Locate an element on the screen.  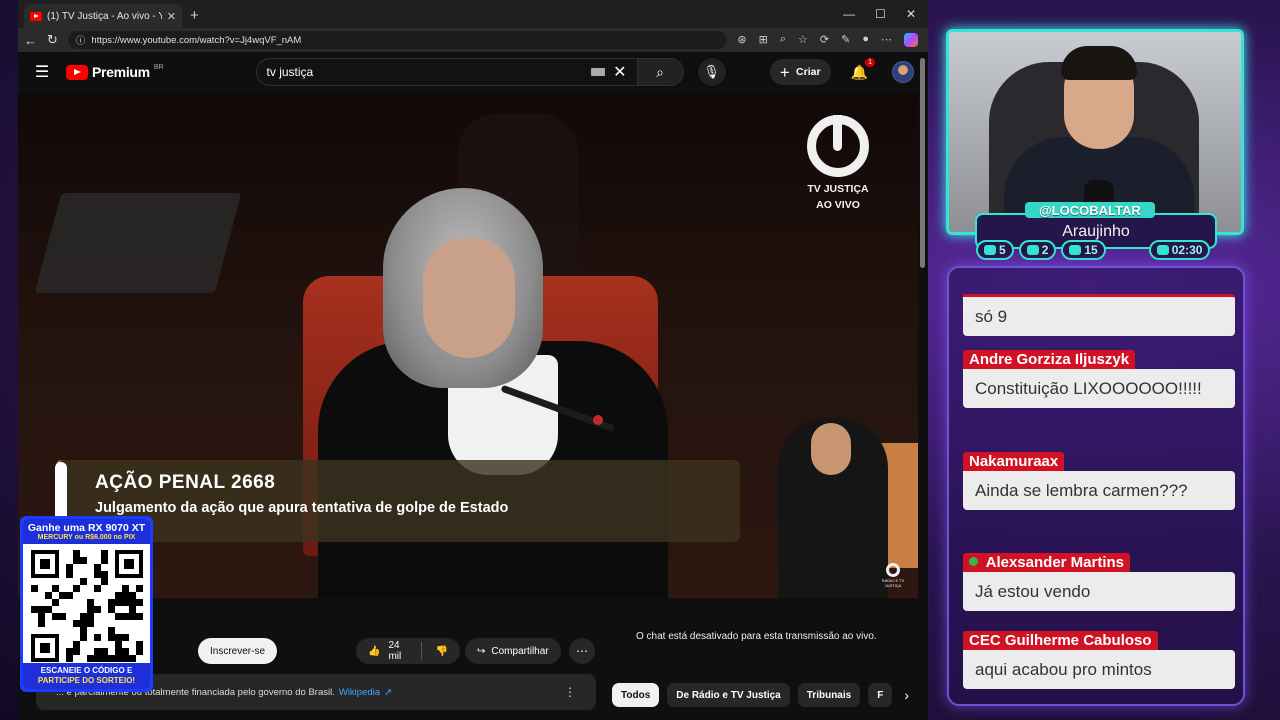
lower-third-title: AÇÃO PENAL 2668 is located at coordinates (185, 482).